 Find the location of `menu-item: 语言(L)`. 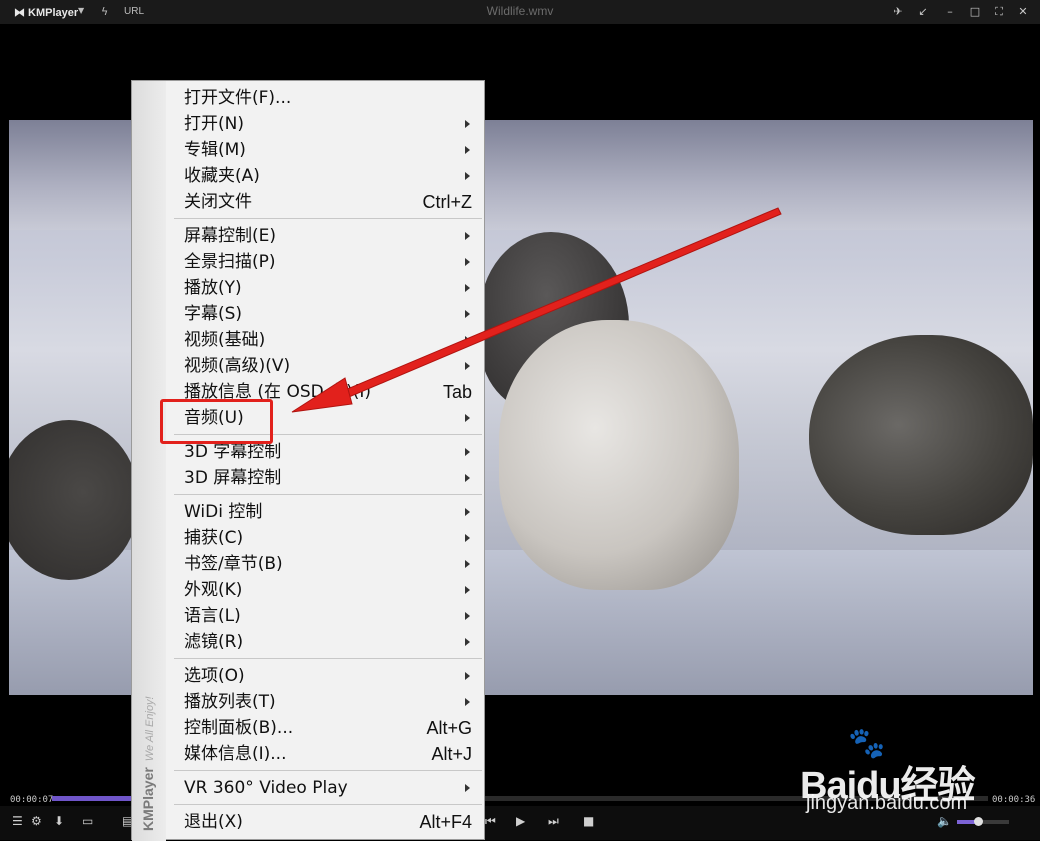

menu-item: 语言(L) is located at coordinates (329, 616).